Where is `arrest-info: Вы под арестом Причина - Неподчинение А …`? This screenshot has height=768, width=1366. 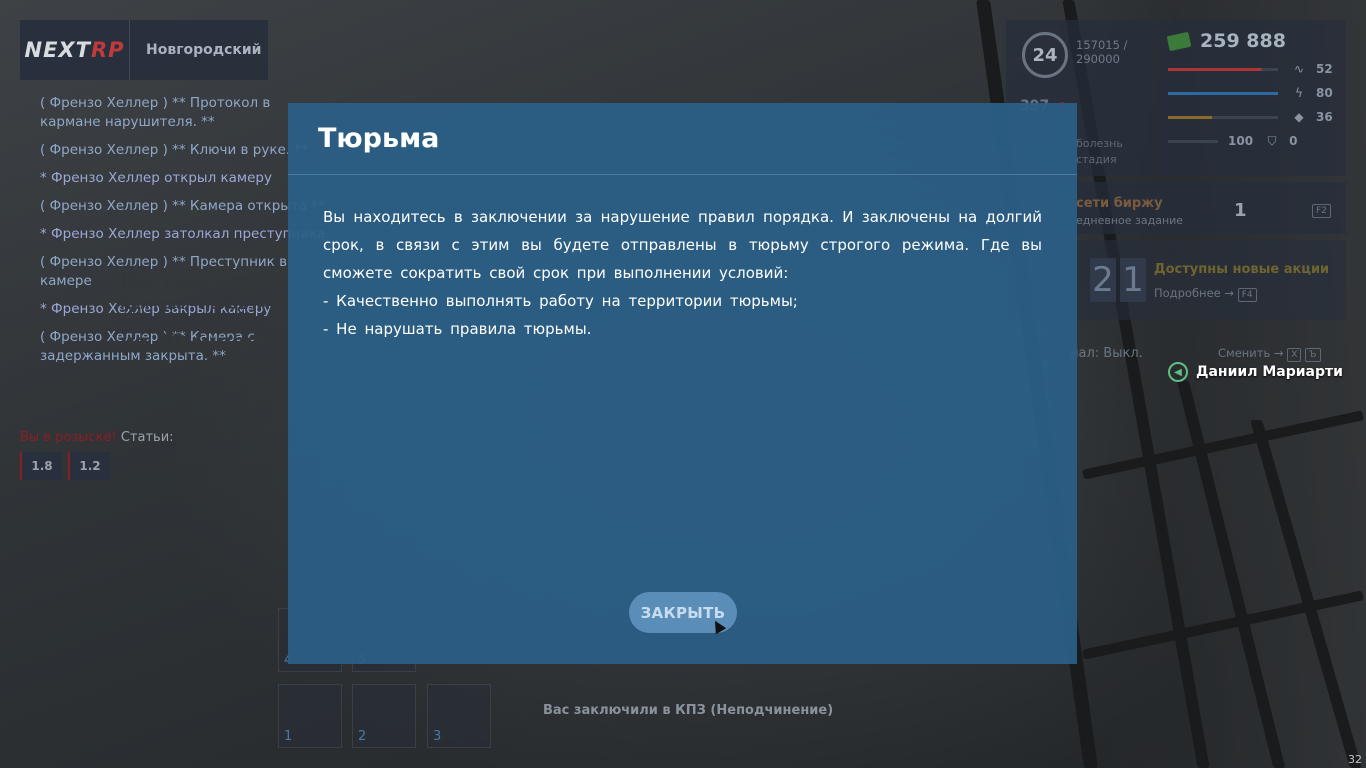
arrest-info: Вы под арестом Причина - Неподчинение А … is located at coordinates (217, 311).